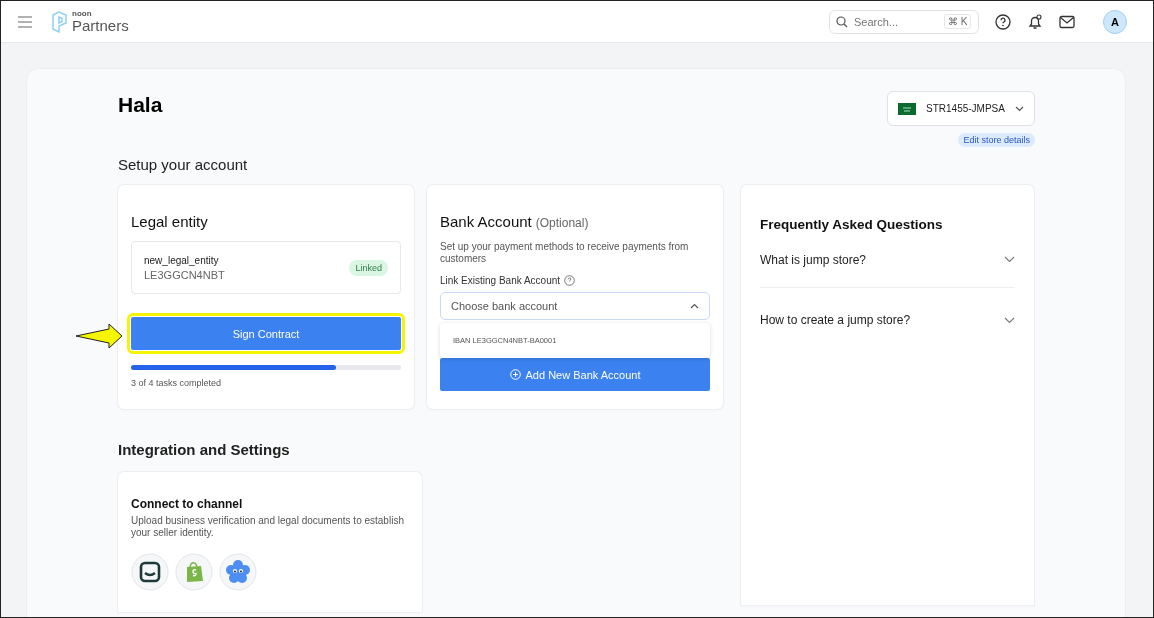 The image size is (1154, 618). What do you see at coordinates (575, 306) in the screenshot?
I see `bank-account-dropdown: Choose bank account` at bounding box center [575, 306].